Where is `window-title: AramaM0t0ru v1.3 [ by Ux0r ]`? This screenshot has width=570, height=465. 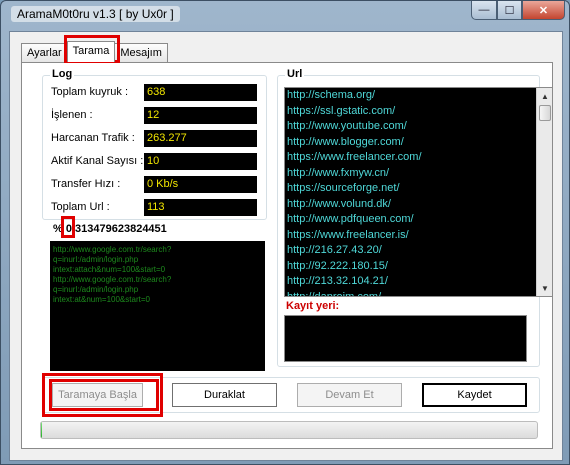 window-title: AramaM0t0ru v1.3 [ by Ux0r ] is located at coordinates (95, 14).